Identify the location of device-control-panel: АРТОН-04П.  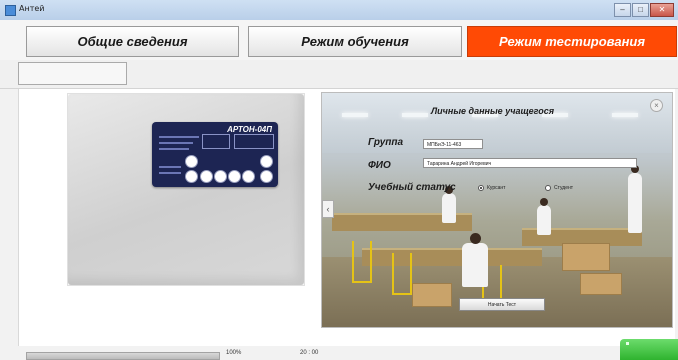
(215, 154).